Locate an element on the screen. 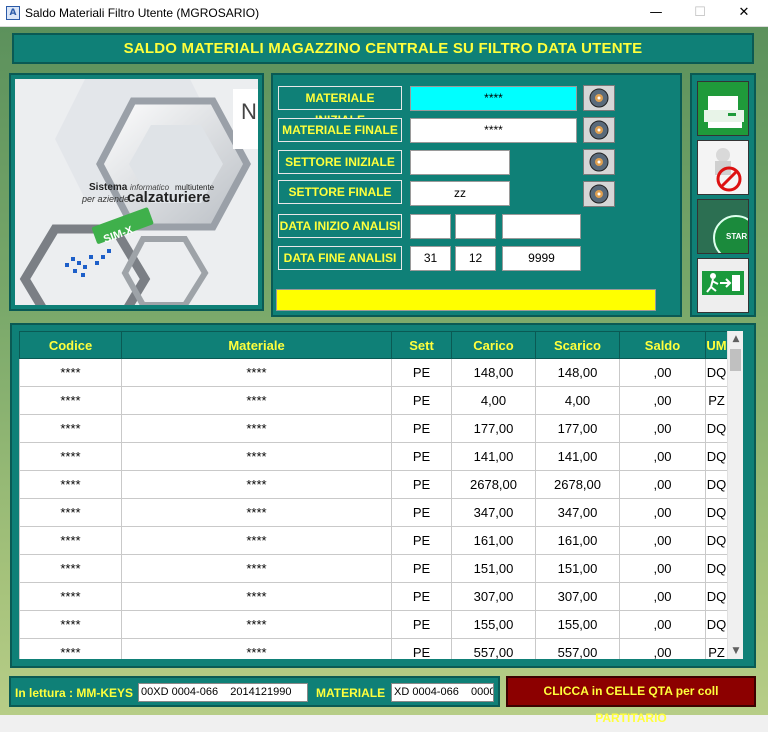 Image resolution: width=768 pixels, height=732 pixels. column-header-saldo: Saldo is located at coordinates (662, 345).